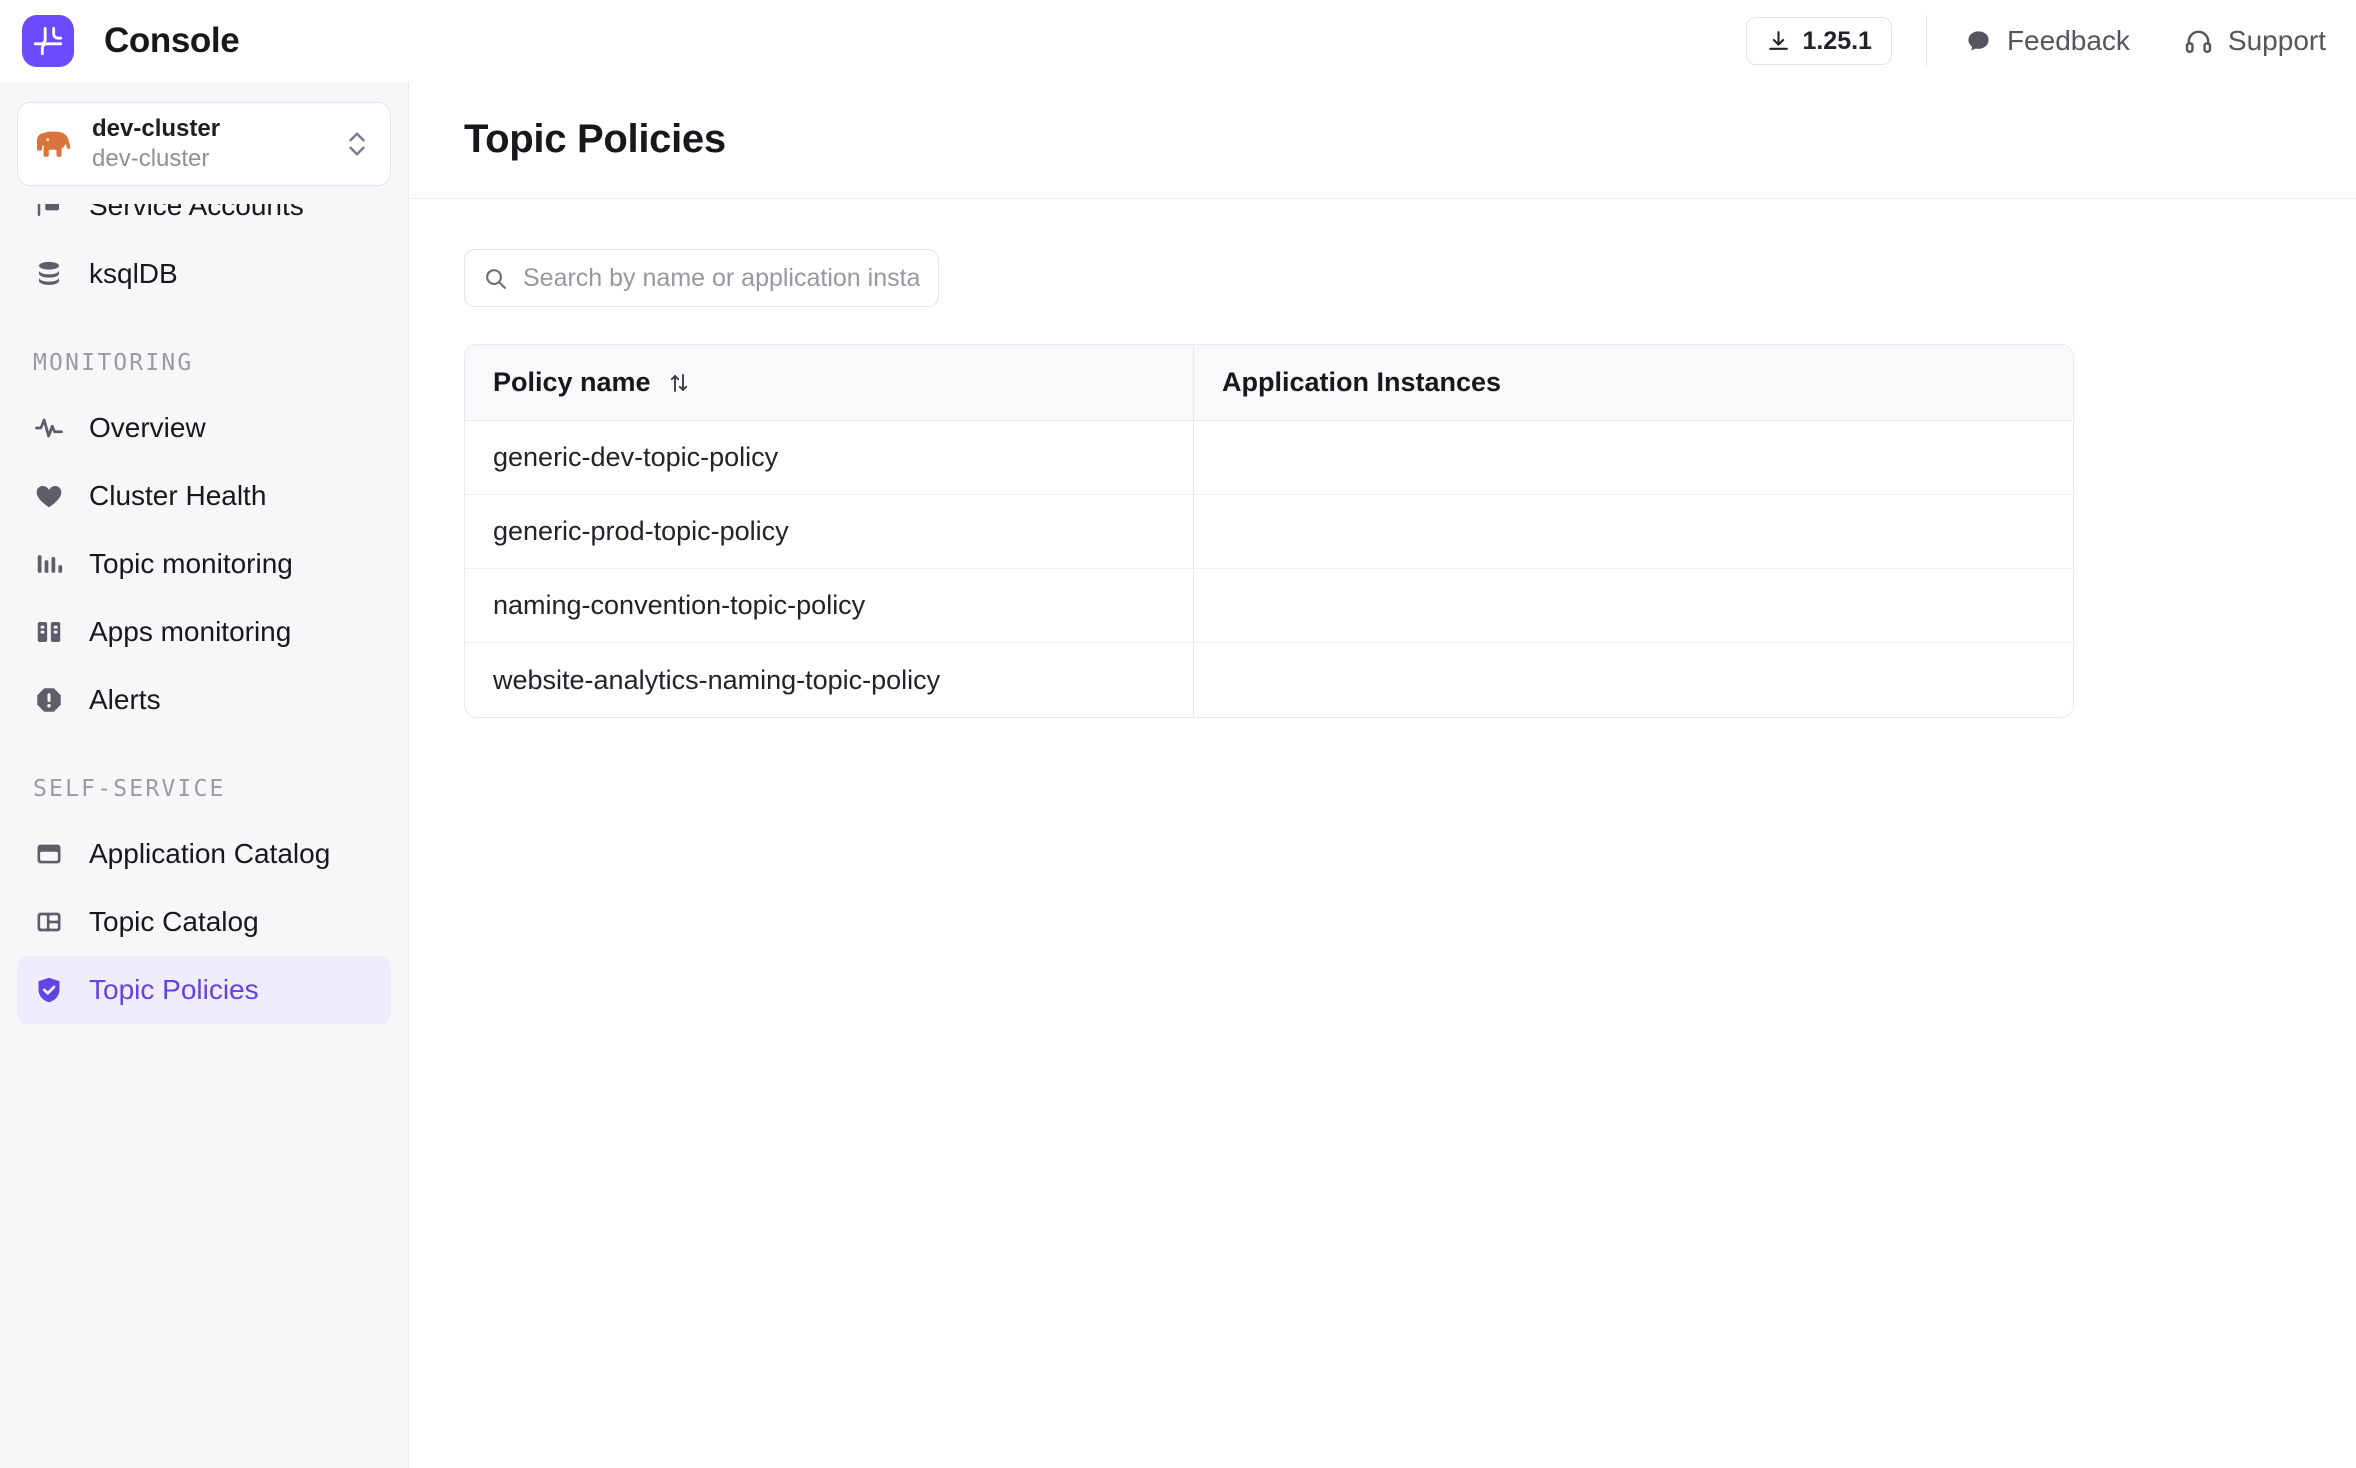 This screenshot has height=1468, width=2356. What do you see at coordinates (572, 382) in the screenshot?
I see `column-header-label: Policy name` at bounding box center [572, 382].